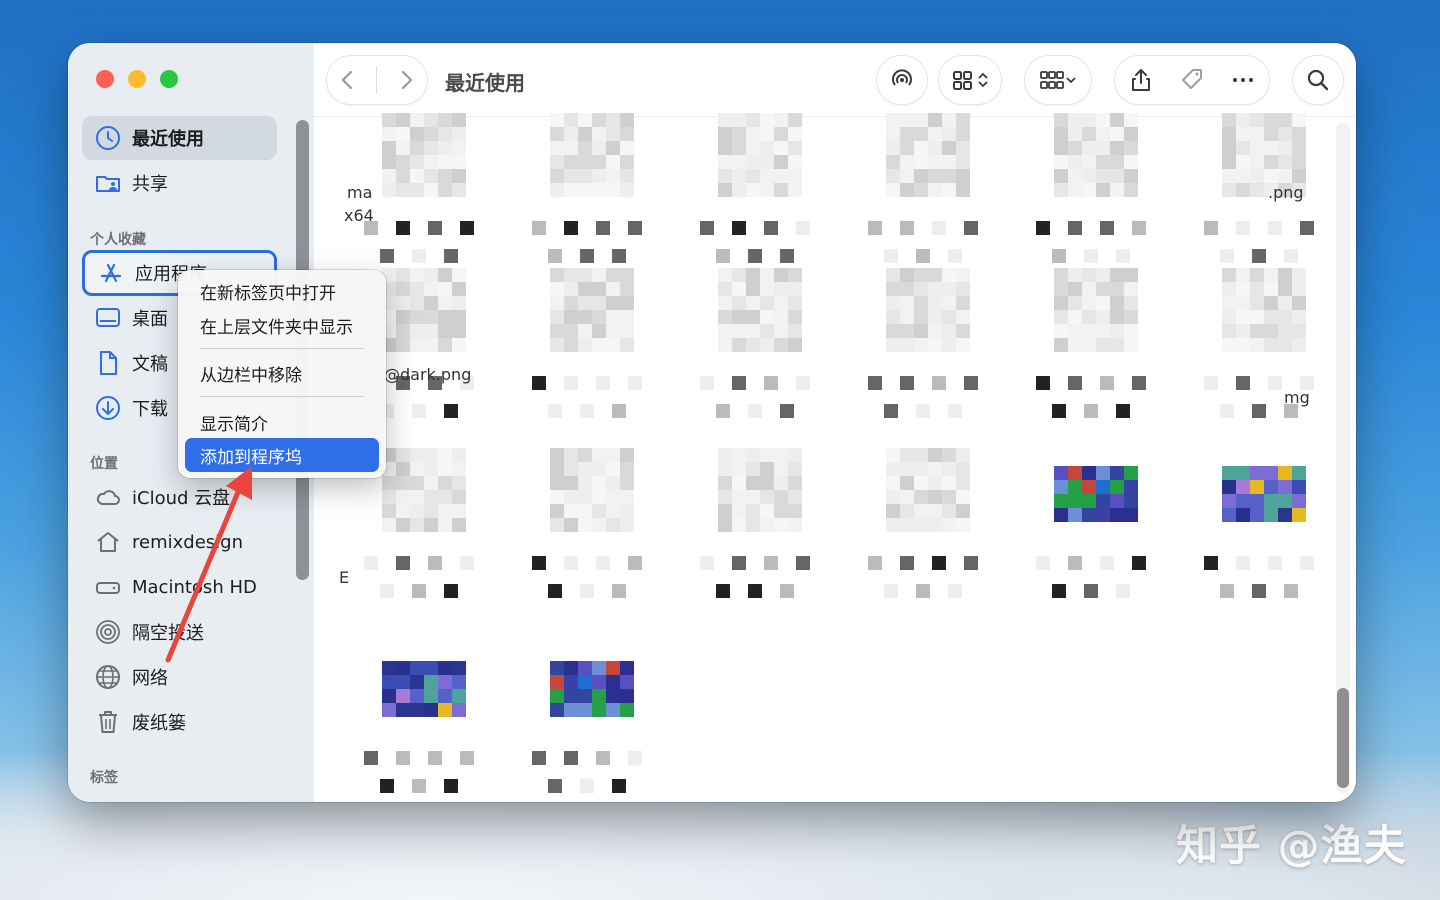  I want to click on zoom-button, so click(169, 79).